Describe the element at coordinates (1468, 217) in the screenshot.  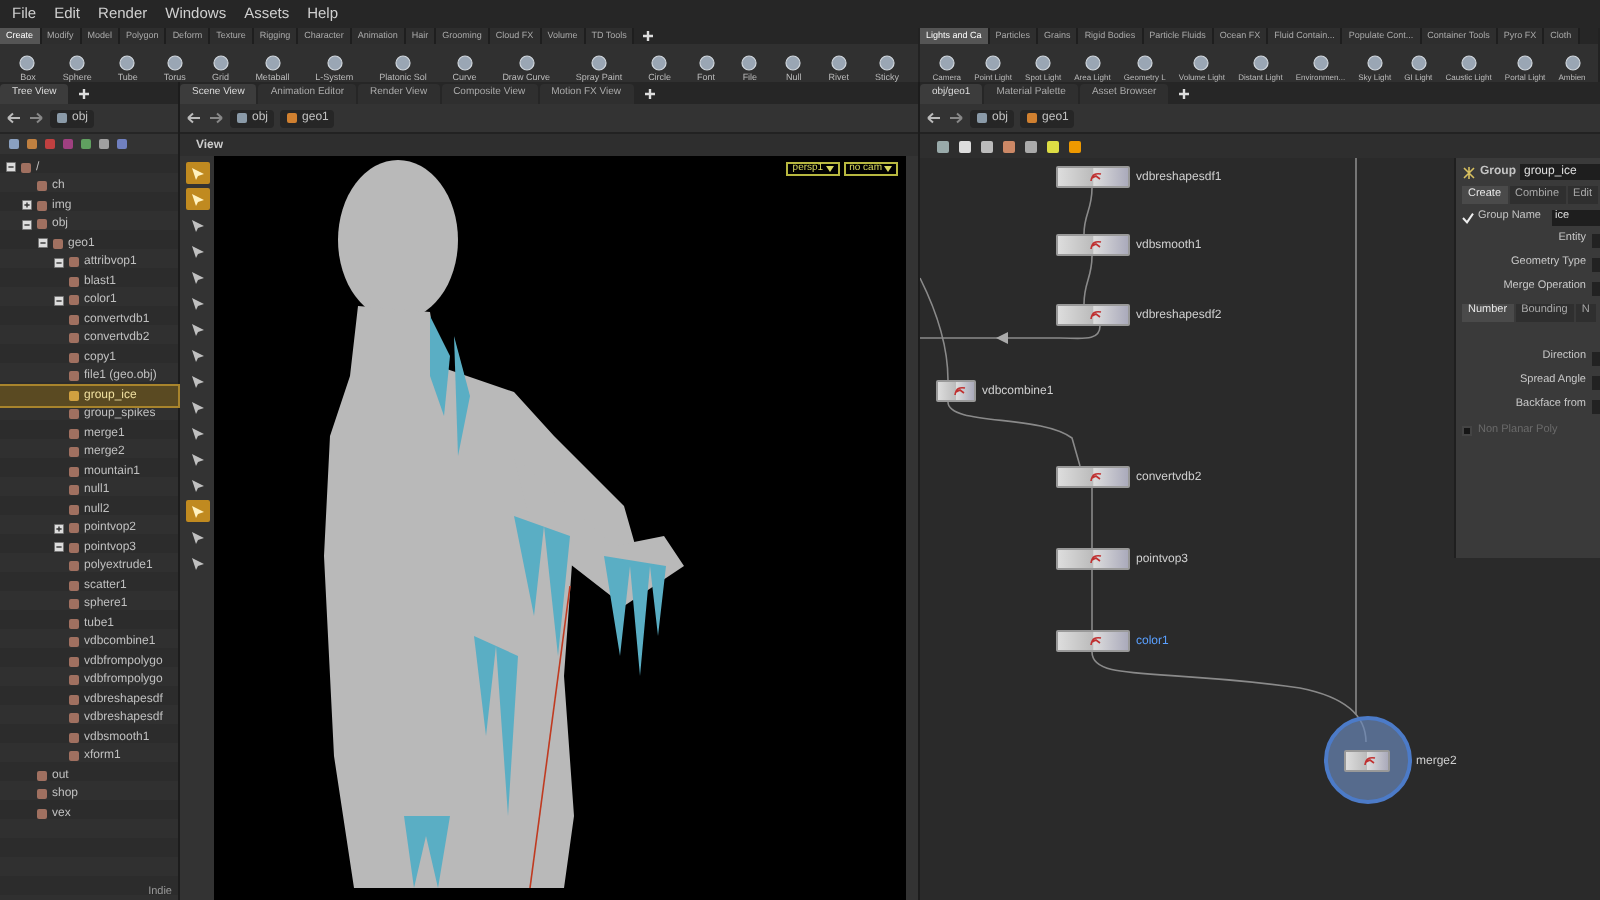
I see `checkbox` at that location.